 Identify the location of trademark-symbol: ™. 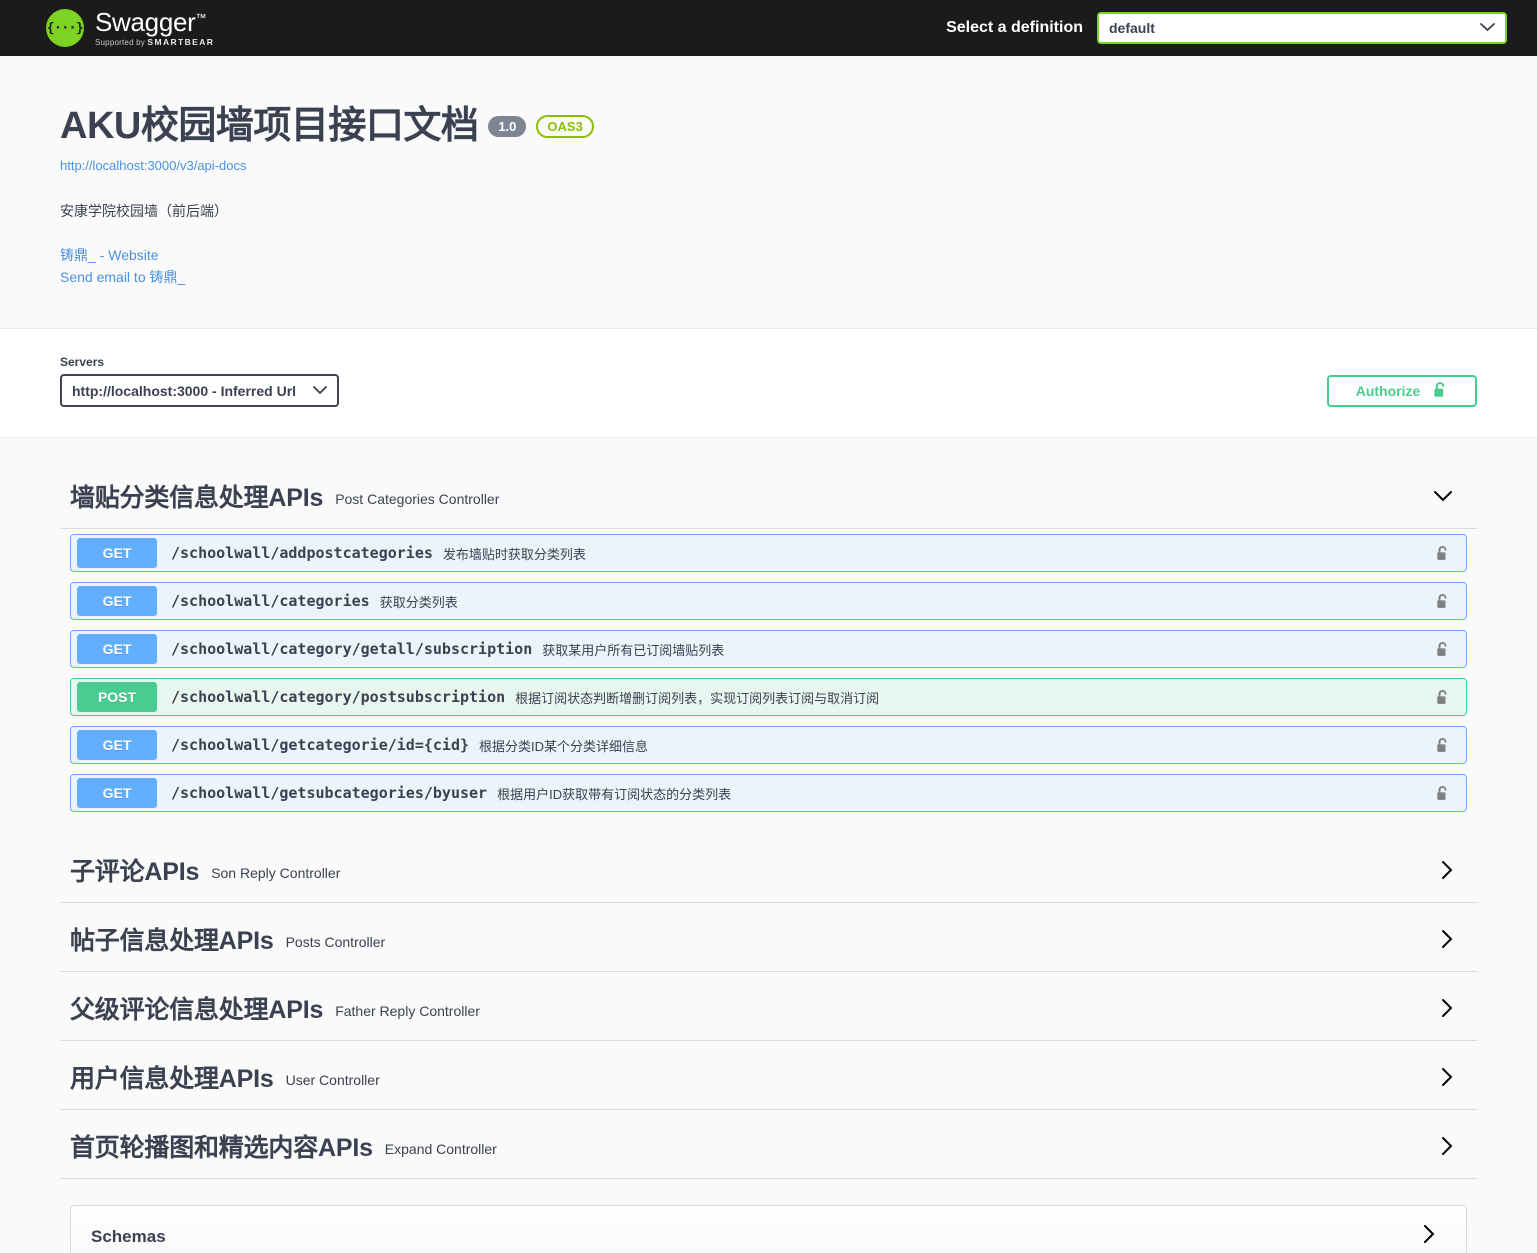
(201, 18).